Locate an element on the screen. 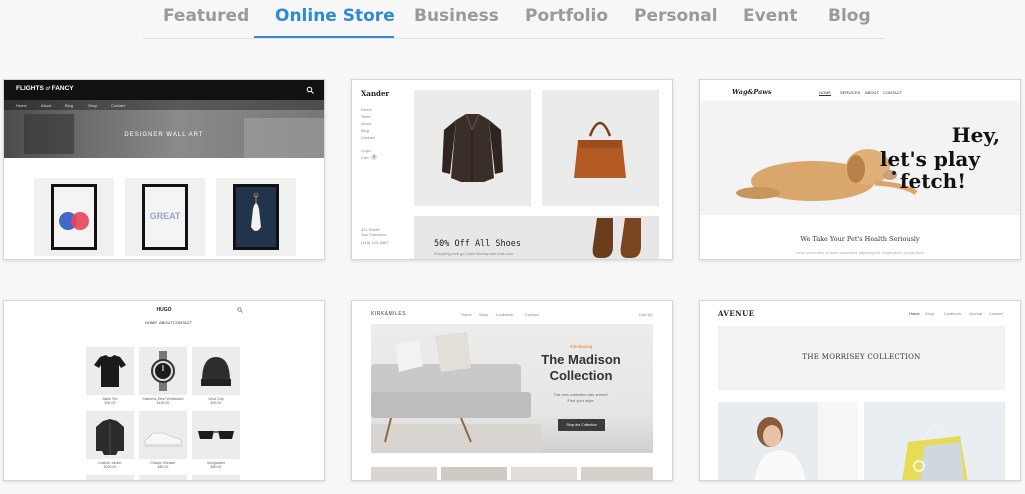  template-logo: HUGO is located at coordinates (164, 310).